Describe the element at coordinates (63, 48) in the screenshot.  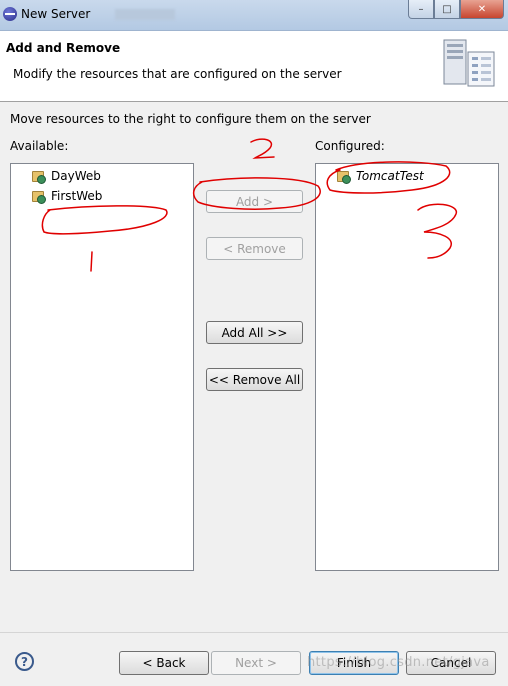
I see `page-title: Add and Remove` at that location.